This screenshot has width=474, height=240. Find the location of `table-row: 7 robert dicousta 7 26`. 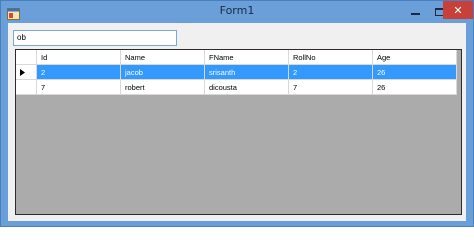

table-row: 7 robert dicousta 7 26 is located at coordinates (236, 87).